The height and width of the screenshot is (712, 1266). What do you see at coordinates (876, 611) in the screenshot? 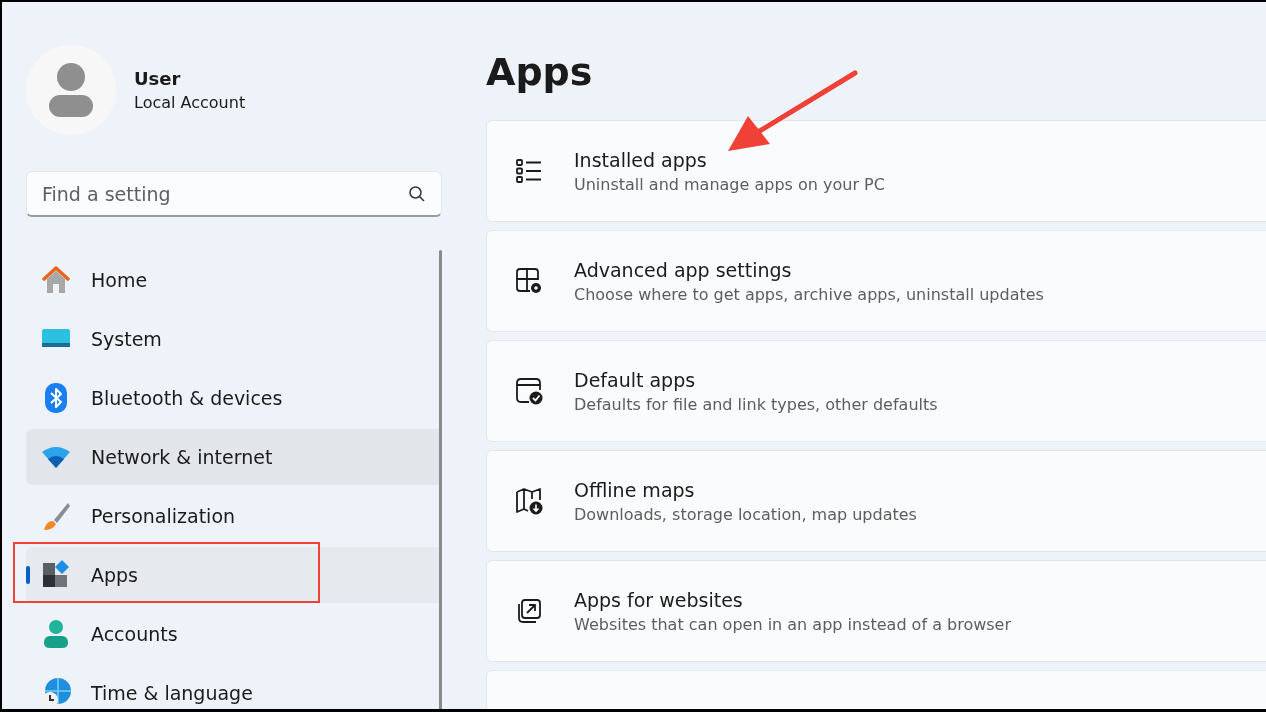
I see `settings-card: Apps for websites Websites that can open in an app instead of a browser` at bounding box center [876, 611].